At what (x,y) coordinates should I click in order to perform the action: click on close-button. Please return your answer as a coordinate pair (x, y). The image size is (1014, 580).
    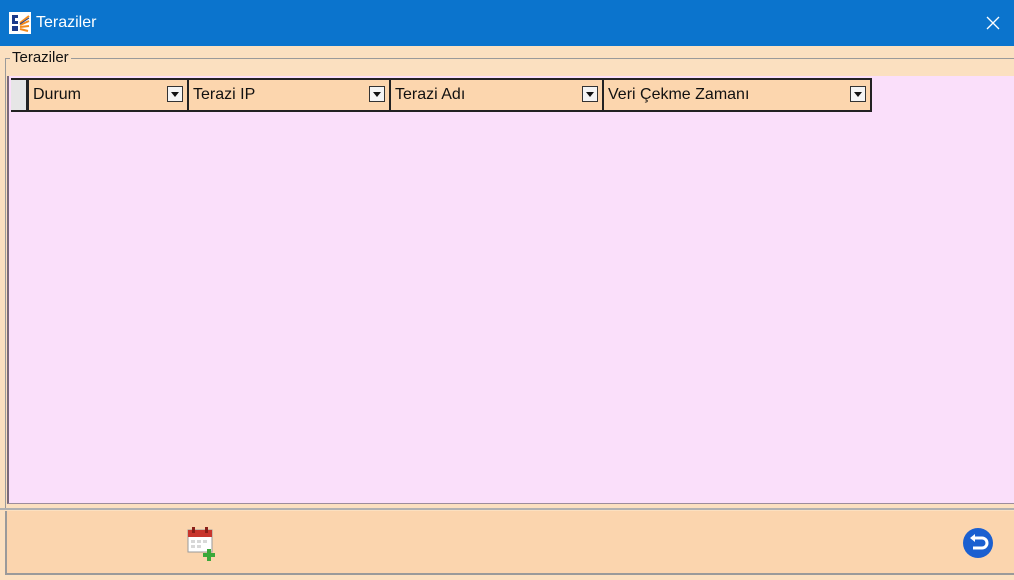
    Looking at the image, I should click on (993, 23).